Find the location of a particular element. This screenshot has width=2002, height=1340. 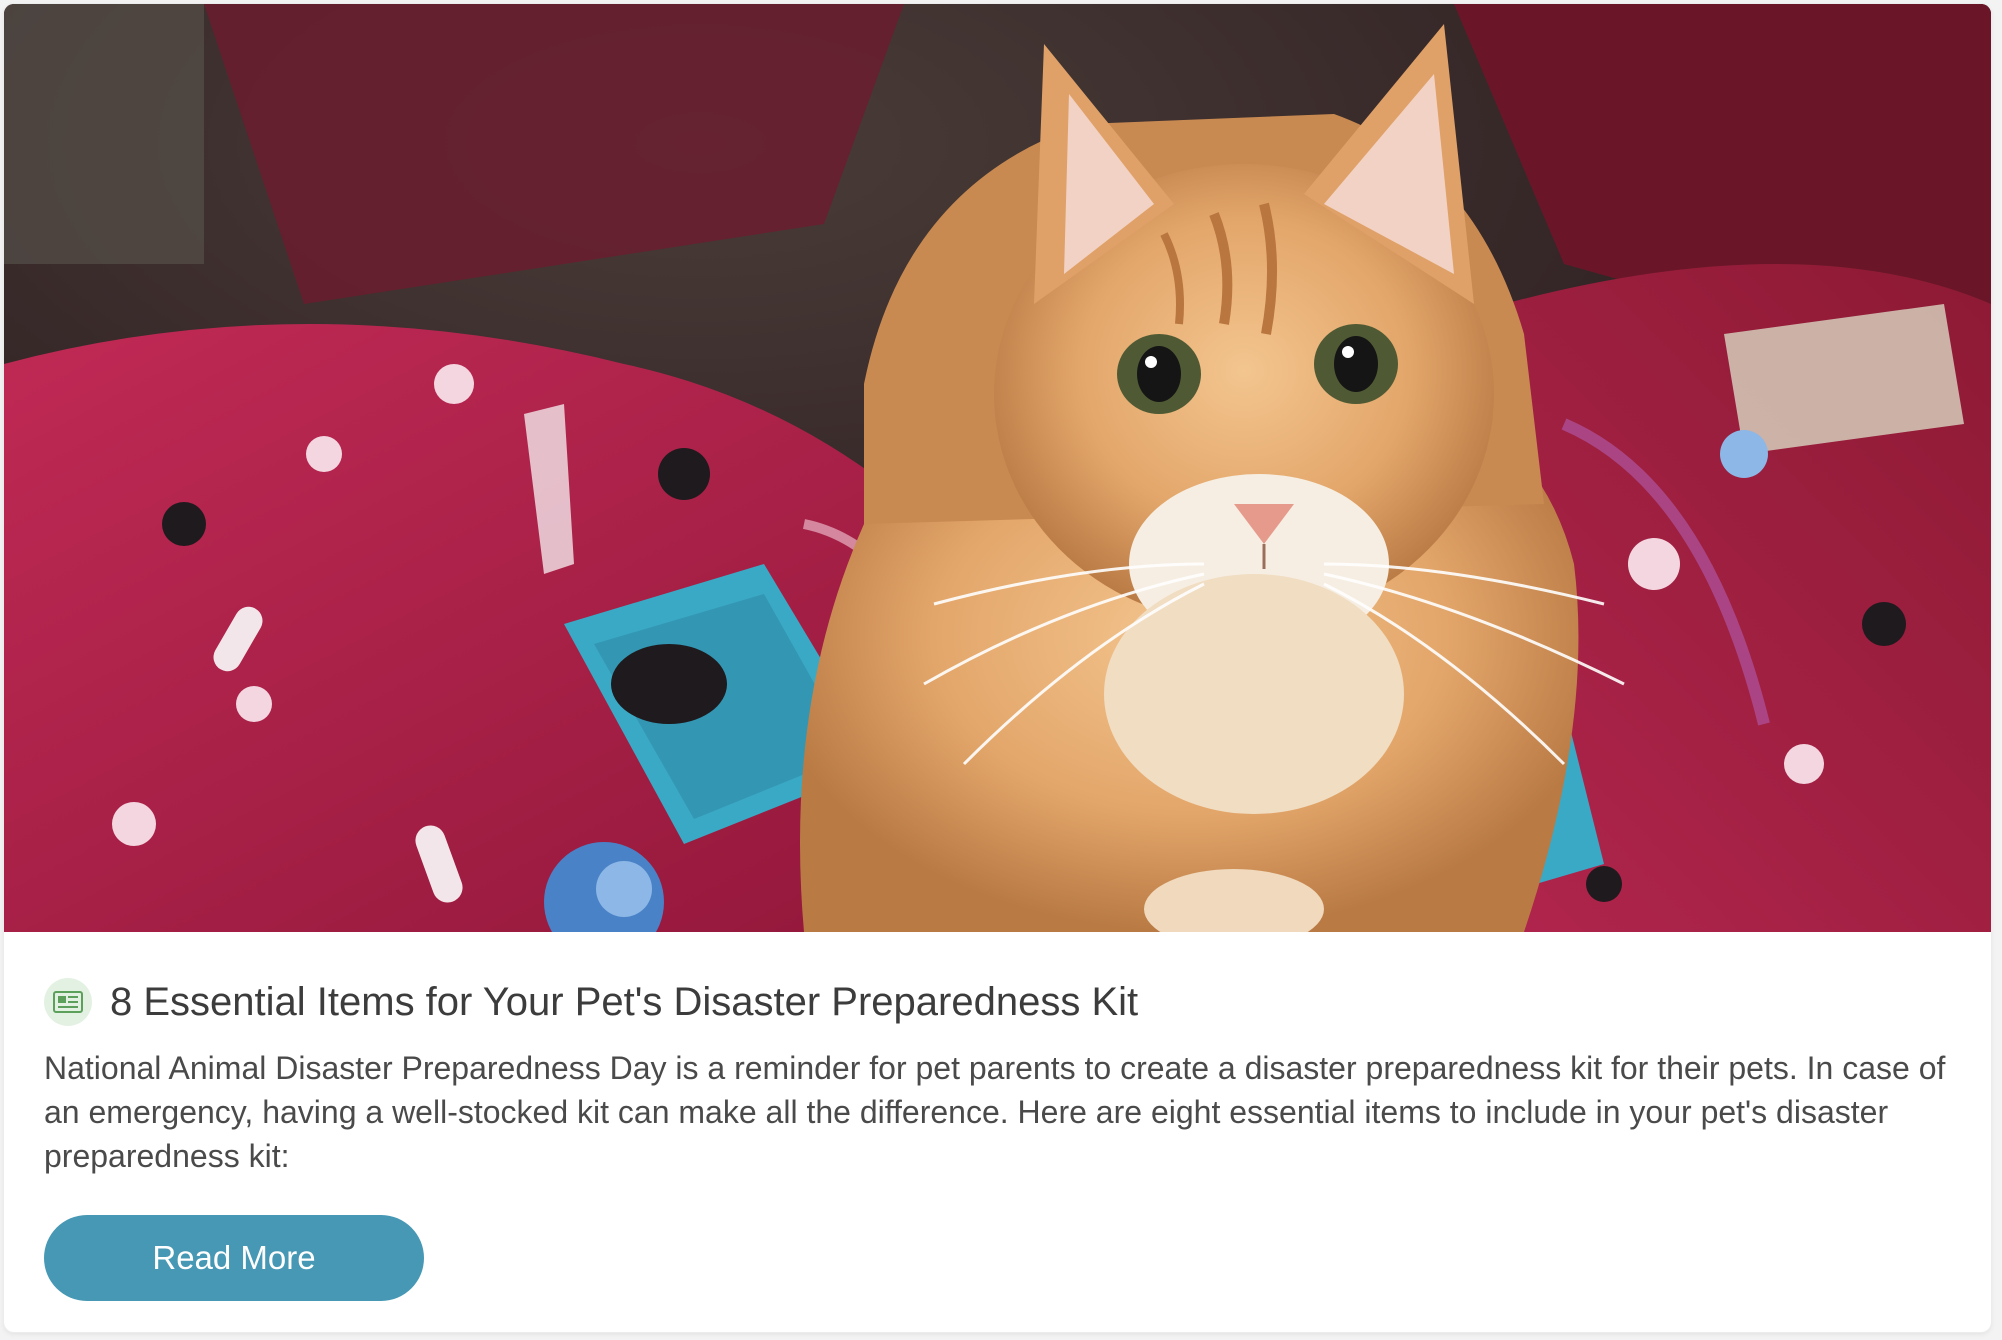

newspaper-icon is located at coordinates (68, 1002).